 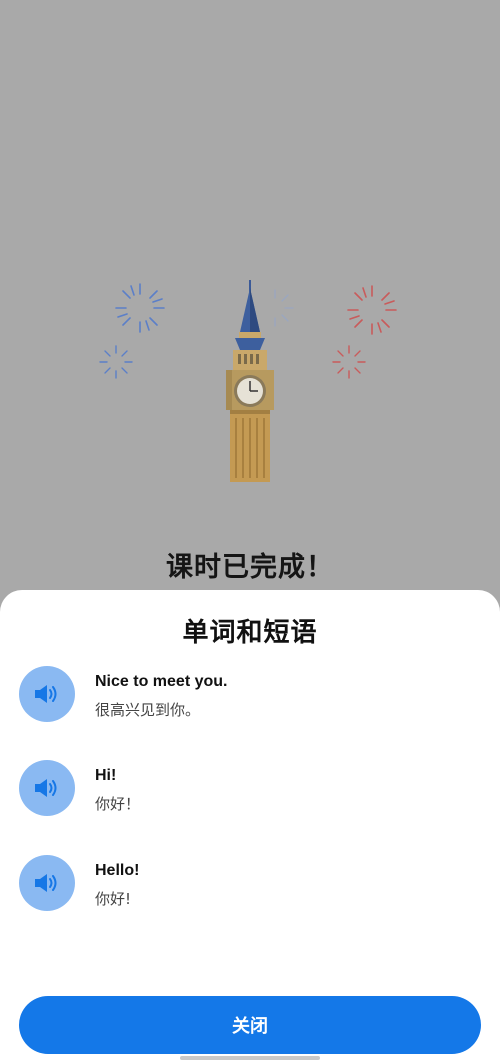 What do you see at coordinates (161, 681) in the screenshot?
I see `phrase-english: Nice to meet you.` at bounding box center [161, 681].